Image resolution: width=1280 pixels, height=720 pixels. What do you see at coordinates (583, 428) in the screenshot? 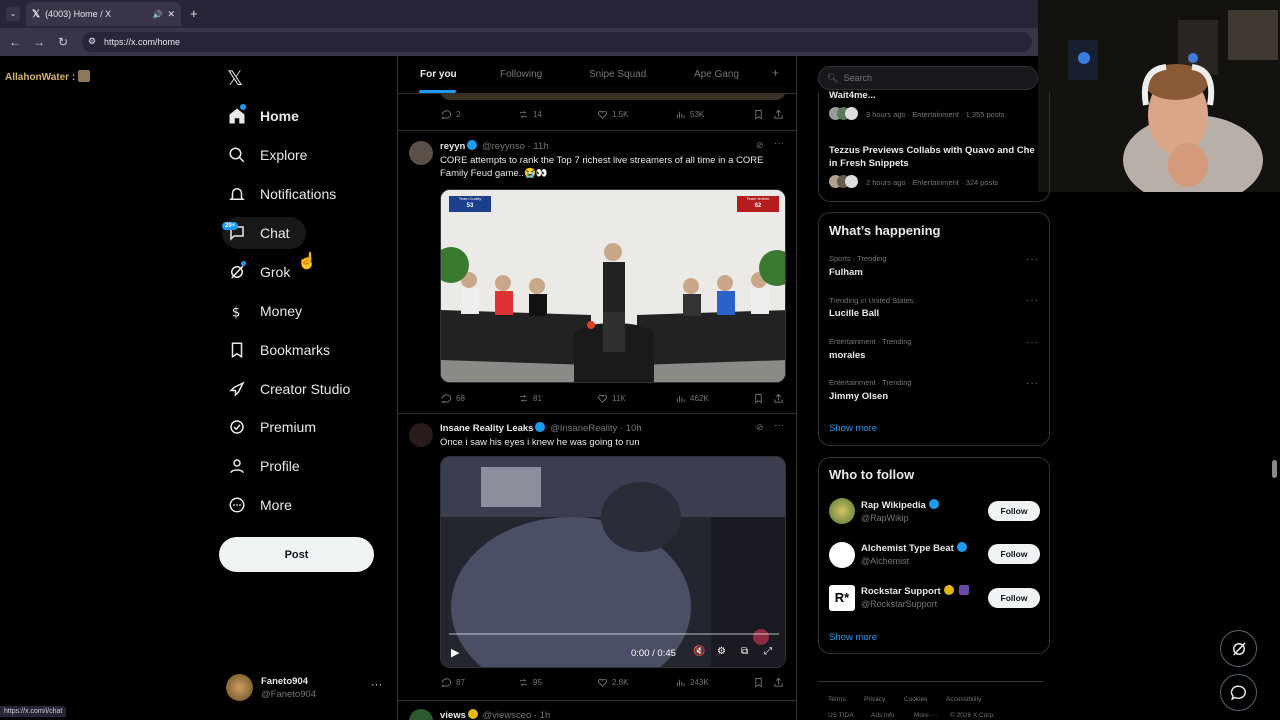
I see `author-handle: @InsaneReality` at bounding box center [583, 428].